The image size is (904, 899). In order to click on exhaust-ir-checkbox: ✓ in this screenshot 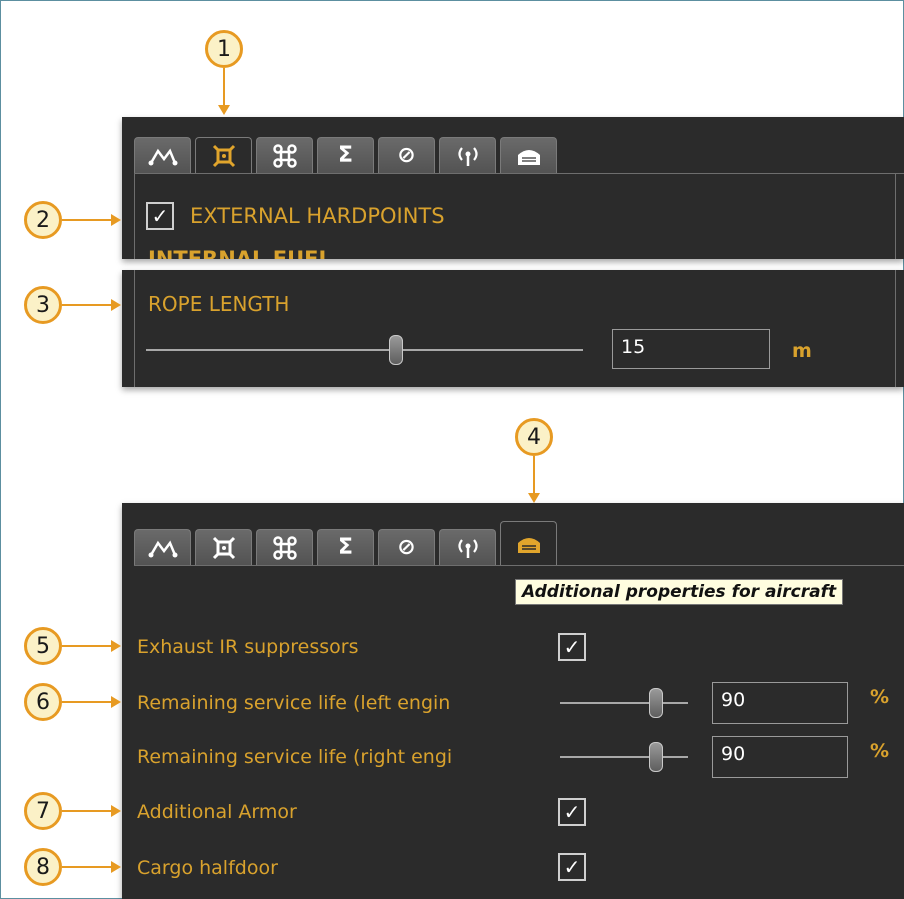, I will do `click(572, 647)`.